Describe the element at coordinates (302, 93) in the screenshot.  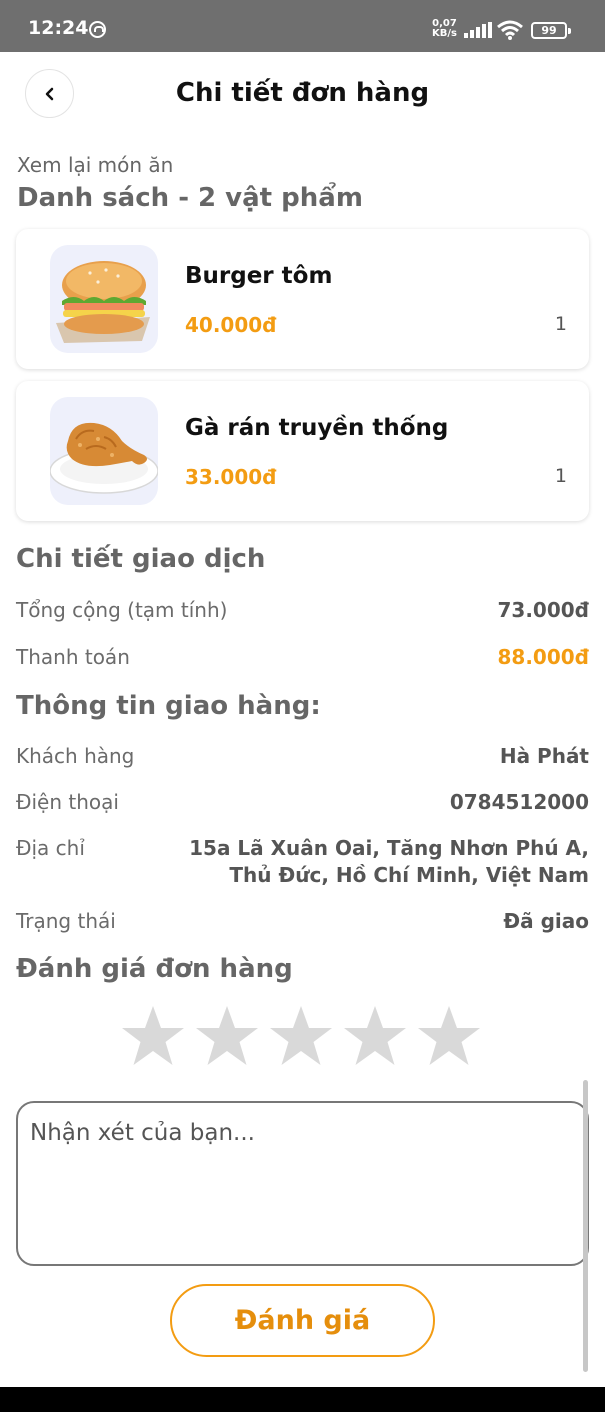
I see `page-title: Chi tiết đơn hàng` at that location.